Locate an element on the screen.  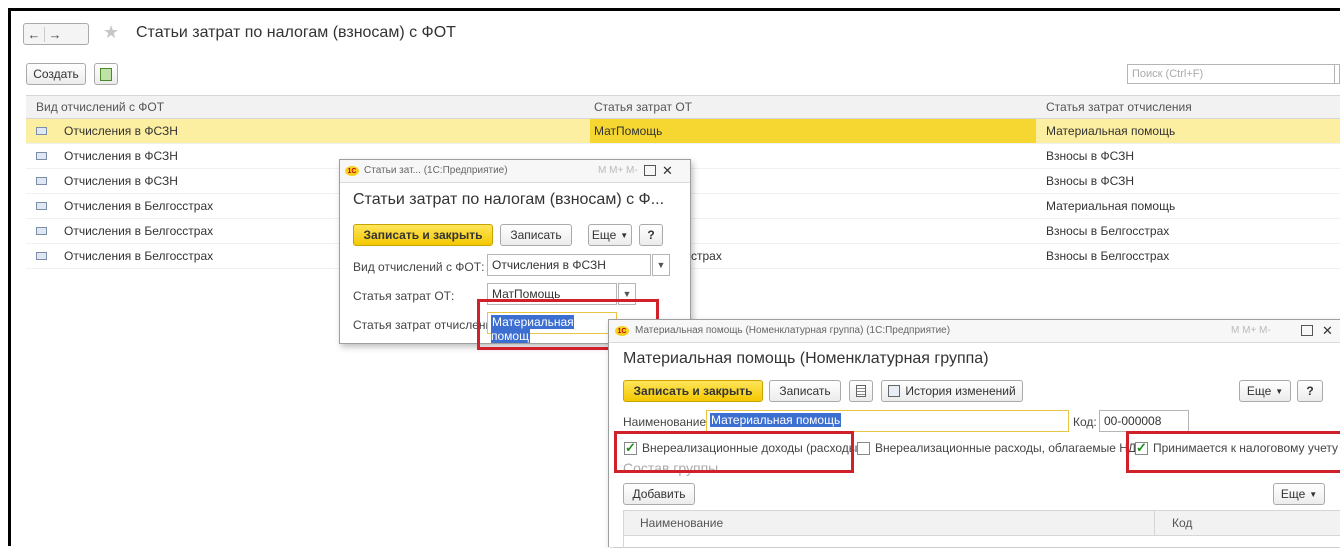
more-button-table: Еще ▼ is located at coordinates (1299, 494).